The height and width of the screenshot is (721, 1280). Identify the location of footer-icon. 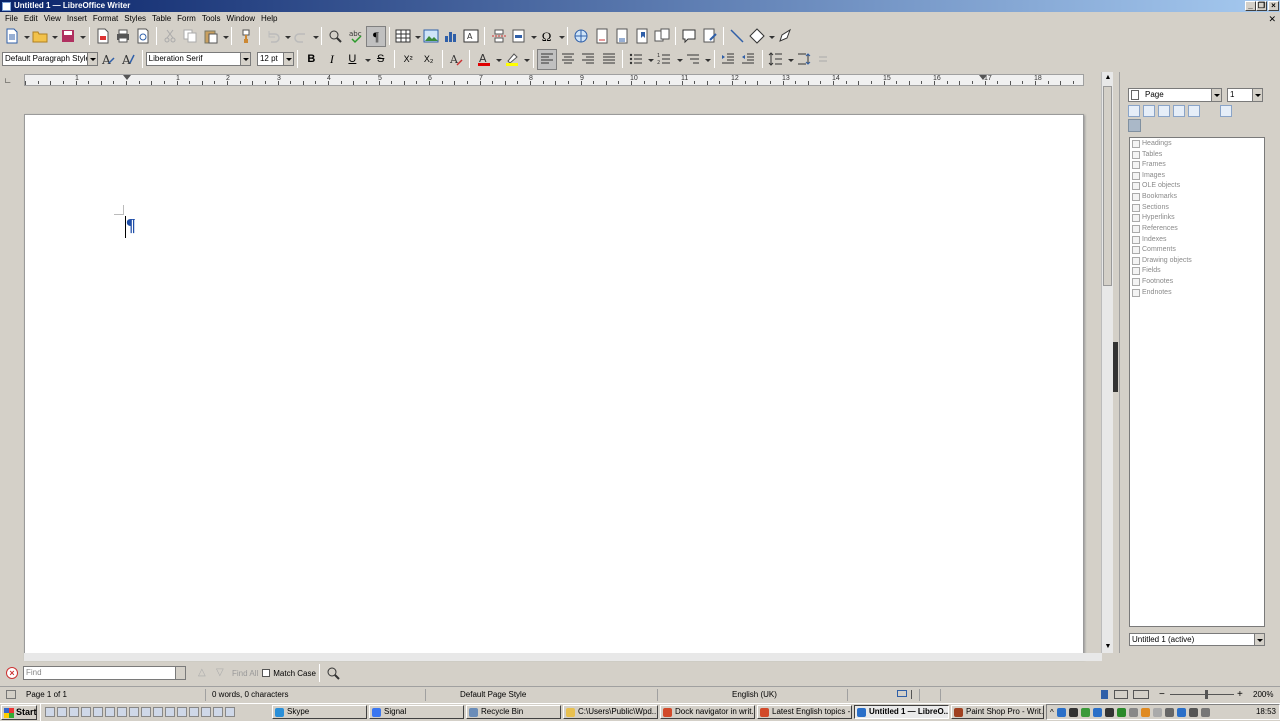
(1164, 111).